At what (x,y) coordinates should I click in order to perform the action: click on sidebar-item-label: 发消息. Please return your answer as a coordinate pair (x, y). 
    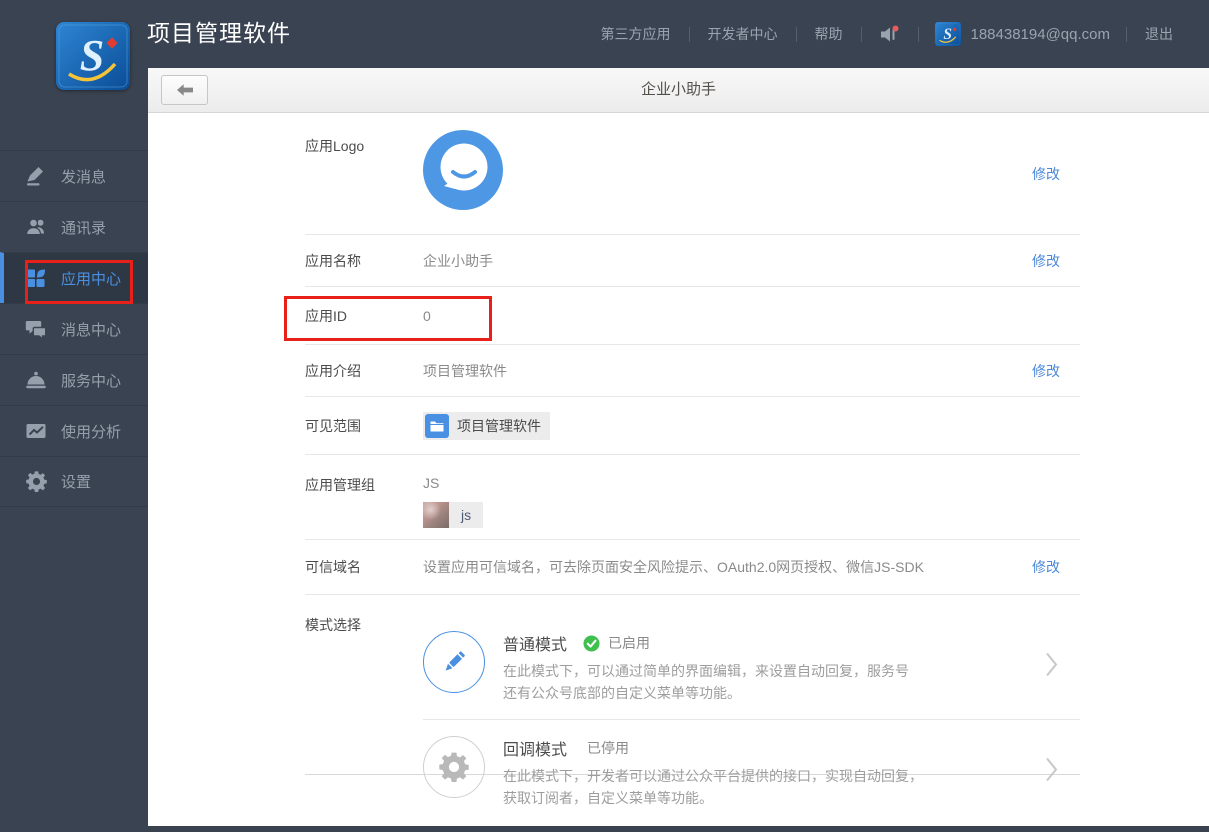
    Looking at the image, I should click on (84, 177).